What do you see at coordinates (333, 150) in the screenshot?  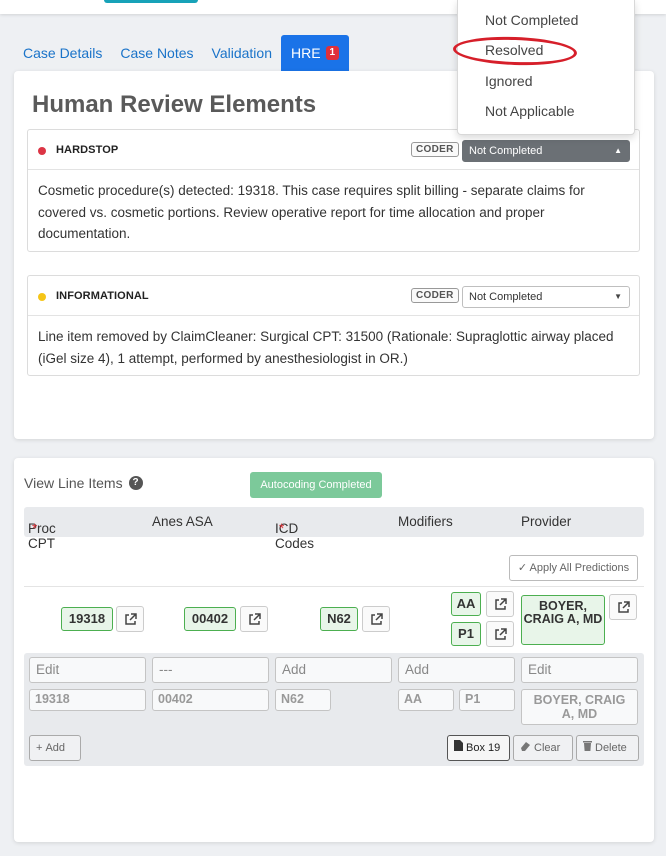 I see `hre-element-header: HARDSTOP CODER Not Completed ▲` at bounding box center [333, 150].